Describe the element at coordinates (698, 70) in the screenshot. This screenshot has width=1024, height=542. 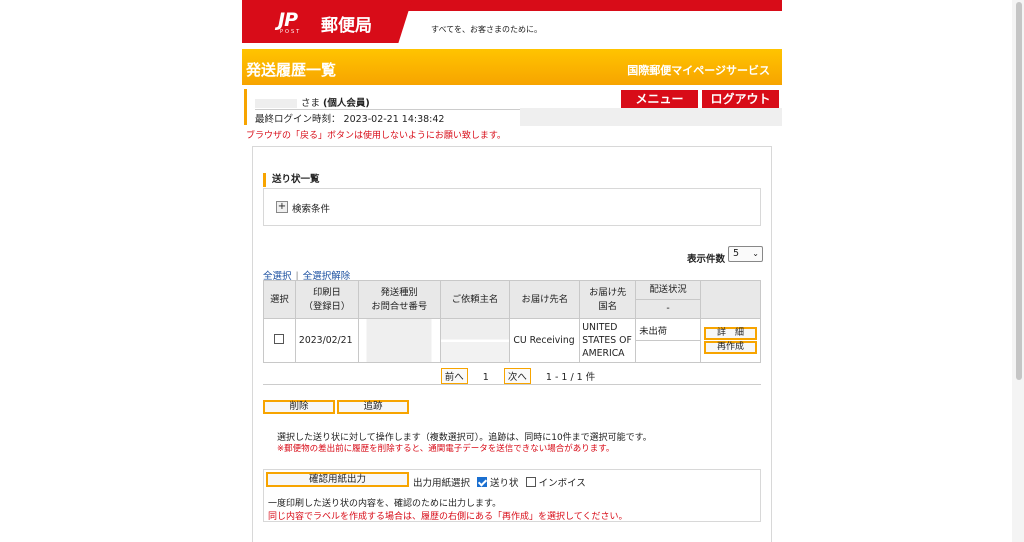
I see `service-name: 国際郵便マイページサービス` at that location.